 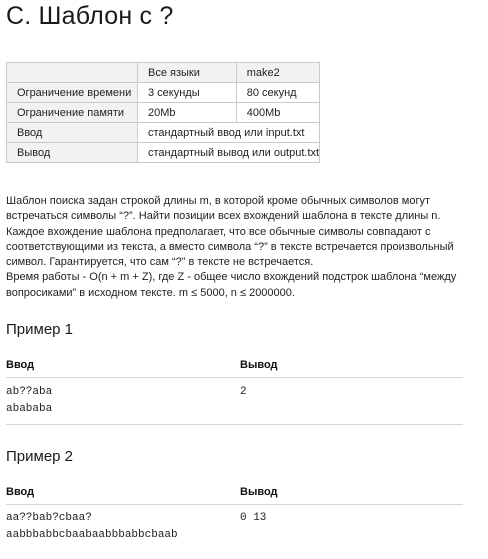 What do you see at coordinates (29, 392) in the screenshot?
I see `example-1-input-line-1: ab??aba` at bounding box center [29, 392].